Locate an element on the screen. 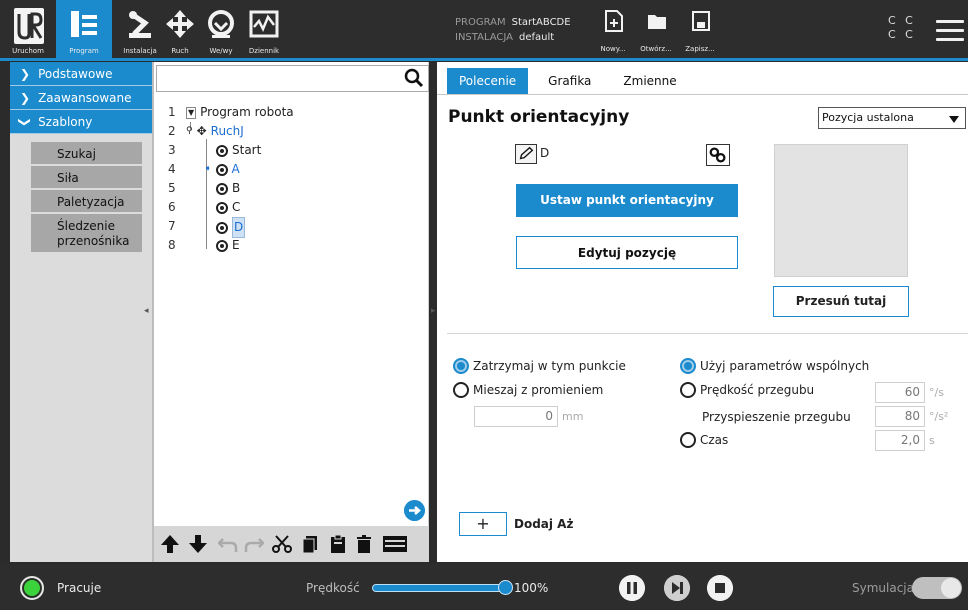 This screenshot has height=610, width=968. tab-log: Dziennik is located at coordinates (264, 30).